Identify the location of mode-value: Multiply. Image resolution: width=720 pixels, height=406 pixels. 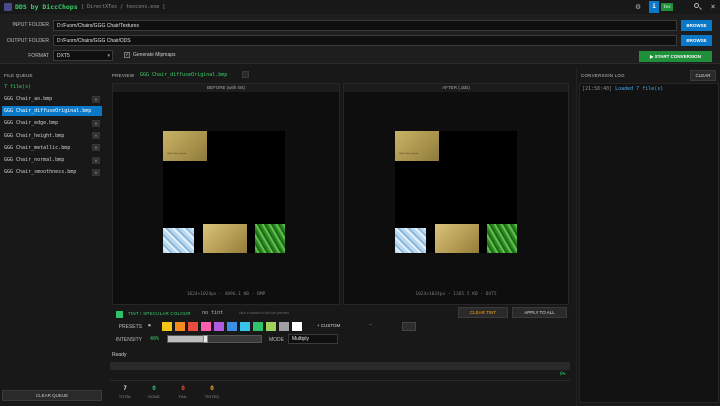
(300, 339).